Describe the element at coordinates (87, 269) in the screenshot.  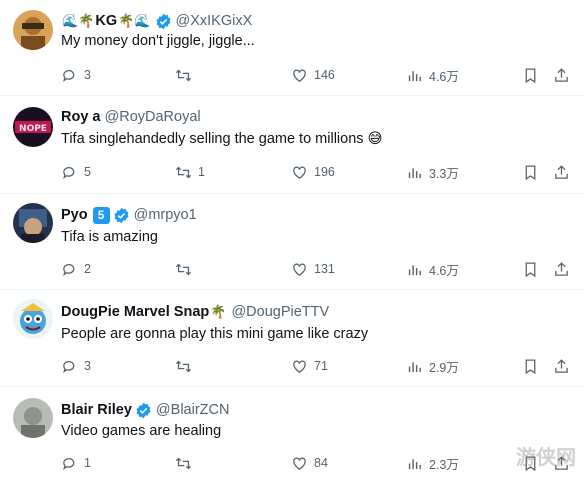
I see `reply-count: 2` at that location.